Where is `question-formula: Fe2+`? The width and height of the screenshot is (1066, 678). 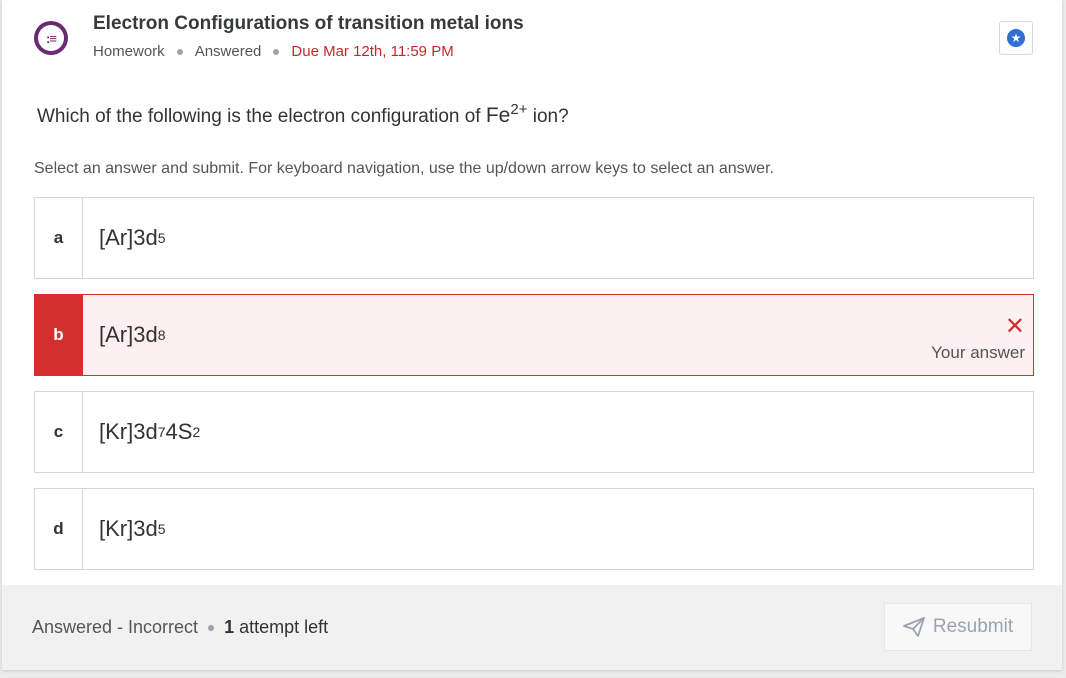
question-formula: Fe2+ is located at coordinates (506, 114).